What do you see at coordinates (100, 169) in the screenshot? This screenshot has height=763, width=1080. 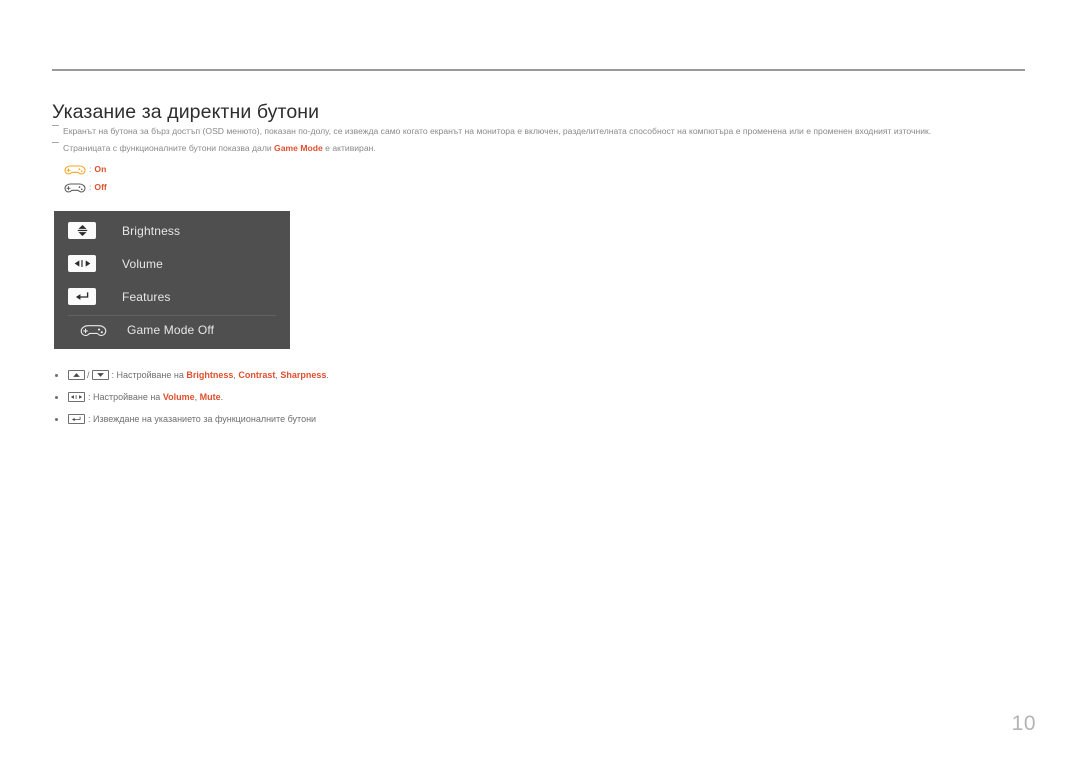 I see `legend-state-on: On` at bounding box center [100, 169].